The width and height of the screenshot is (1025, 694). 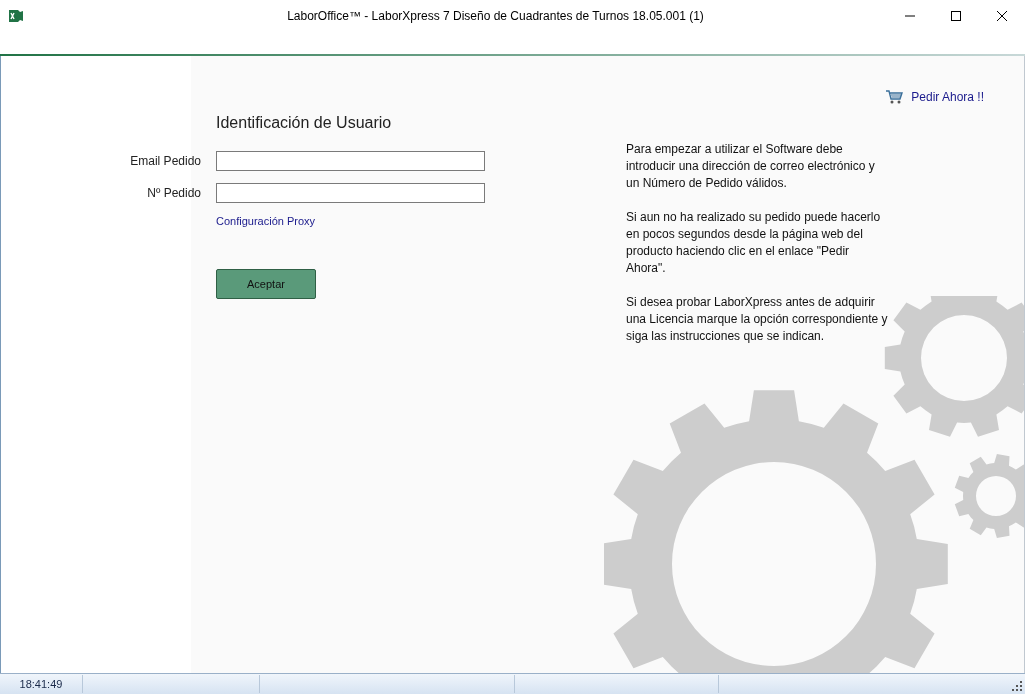 What do you see at coordinates (751, 166) in the screenshot?
I see `info-paragraph: Para empezar a utilizar el Software debe introducir una dirección de correo electrónico y un Número de Pedido válidos.` at bounding box center [751, 166].